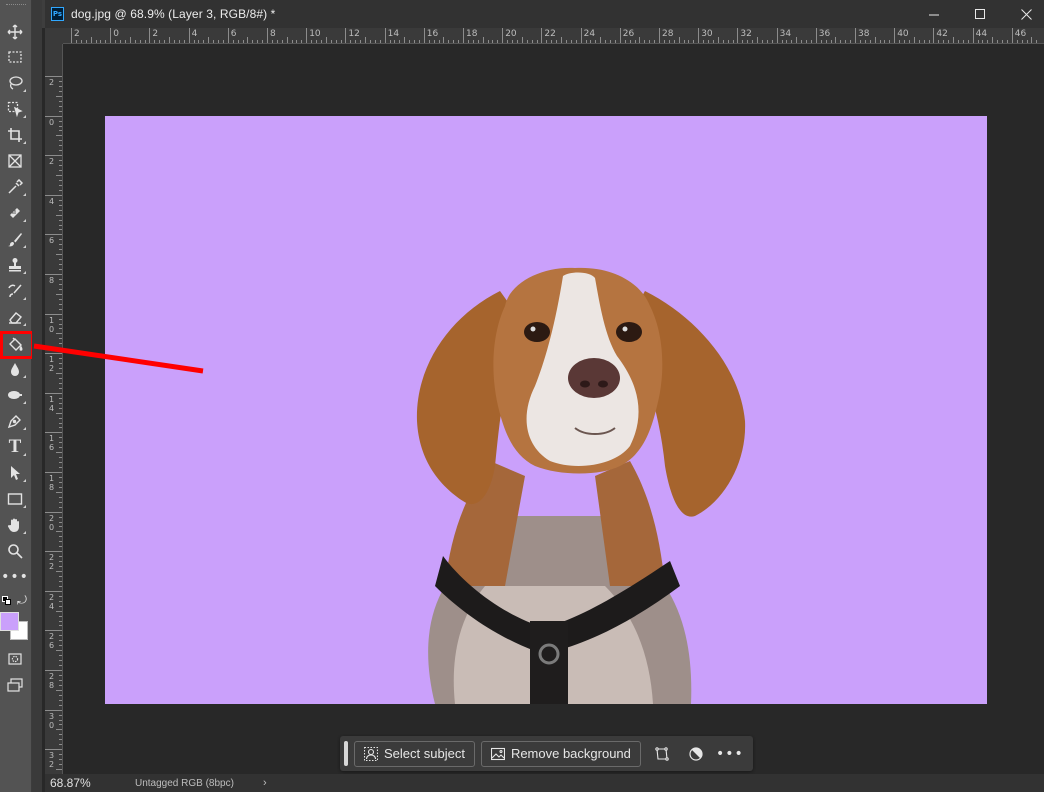 The image size is (1044, 792). Describe the element at coordinates (15, 109) in the screenshot. I see `object-selection-tool-icon` at that location.